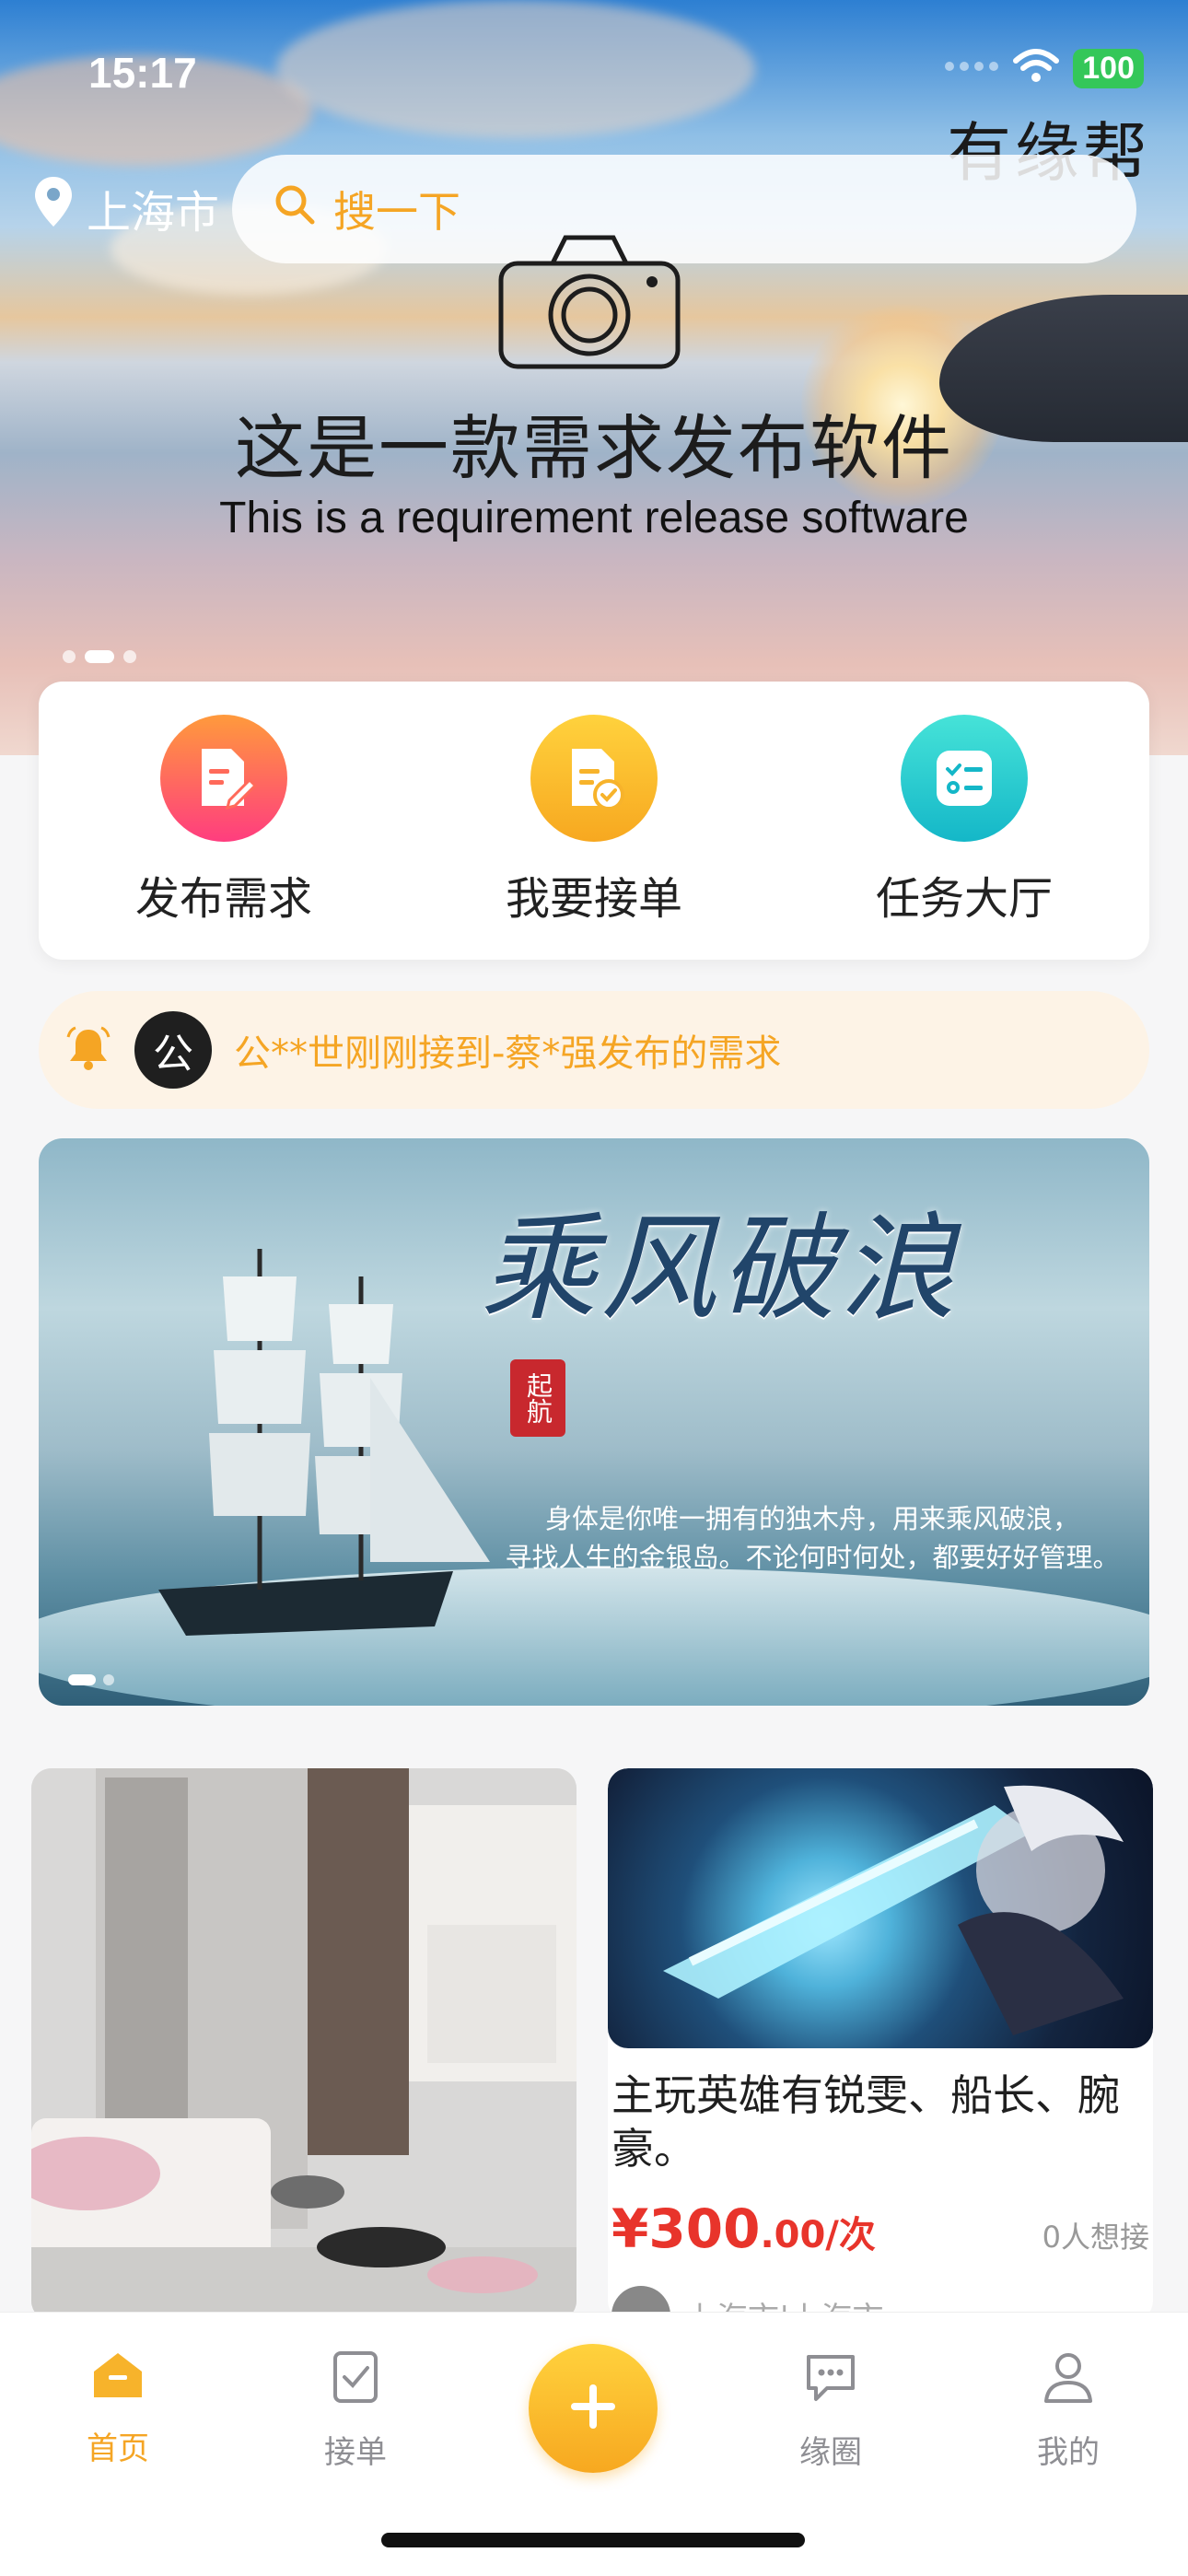 Image resolution: width=1188 pixels, height=2576 pixels. I want to click on price-tail: .00/次, so click(818, 2235).